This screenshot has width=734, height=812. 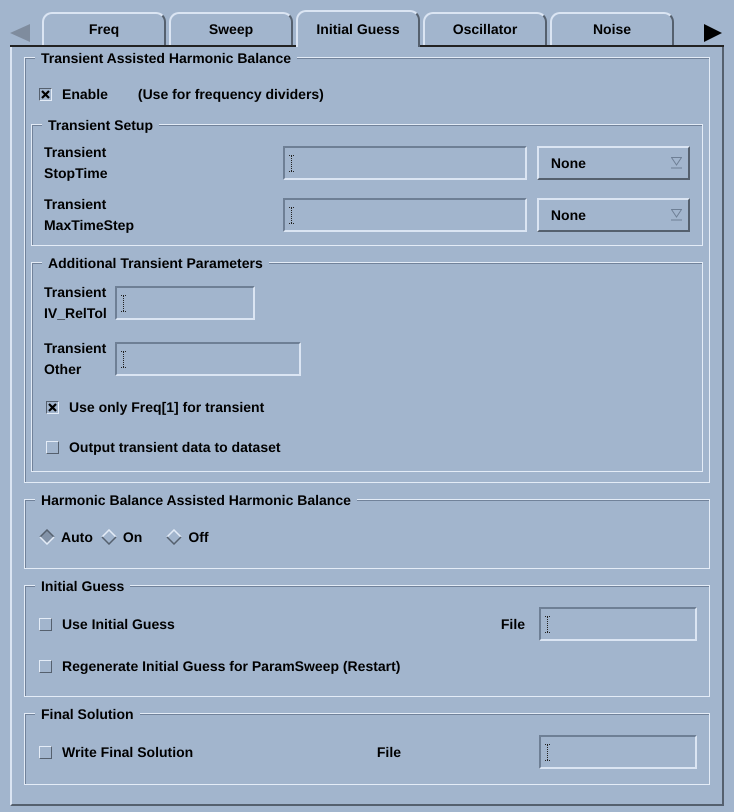 I want to click on tab: Initial Guess, so click(x=358, y=28).